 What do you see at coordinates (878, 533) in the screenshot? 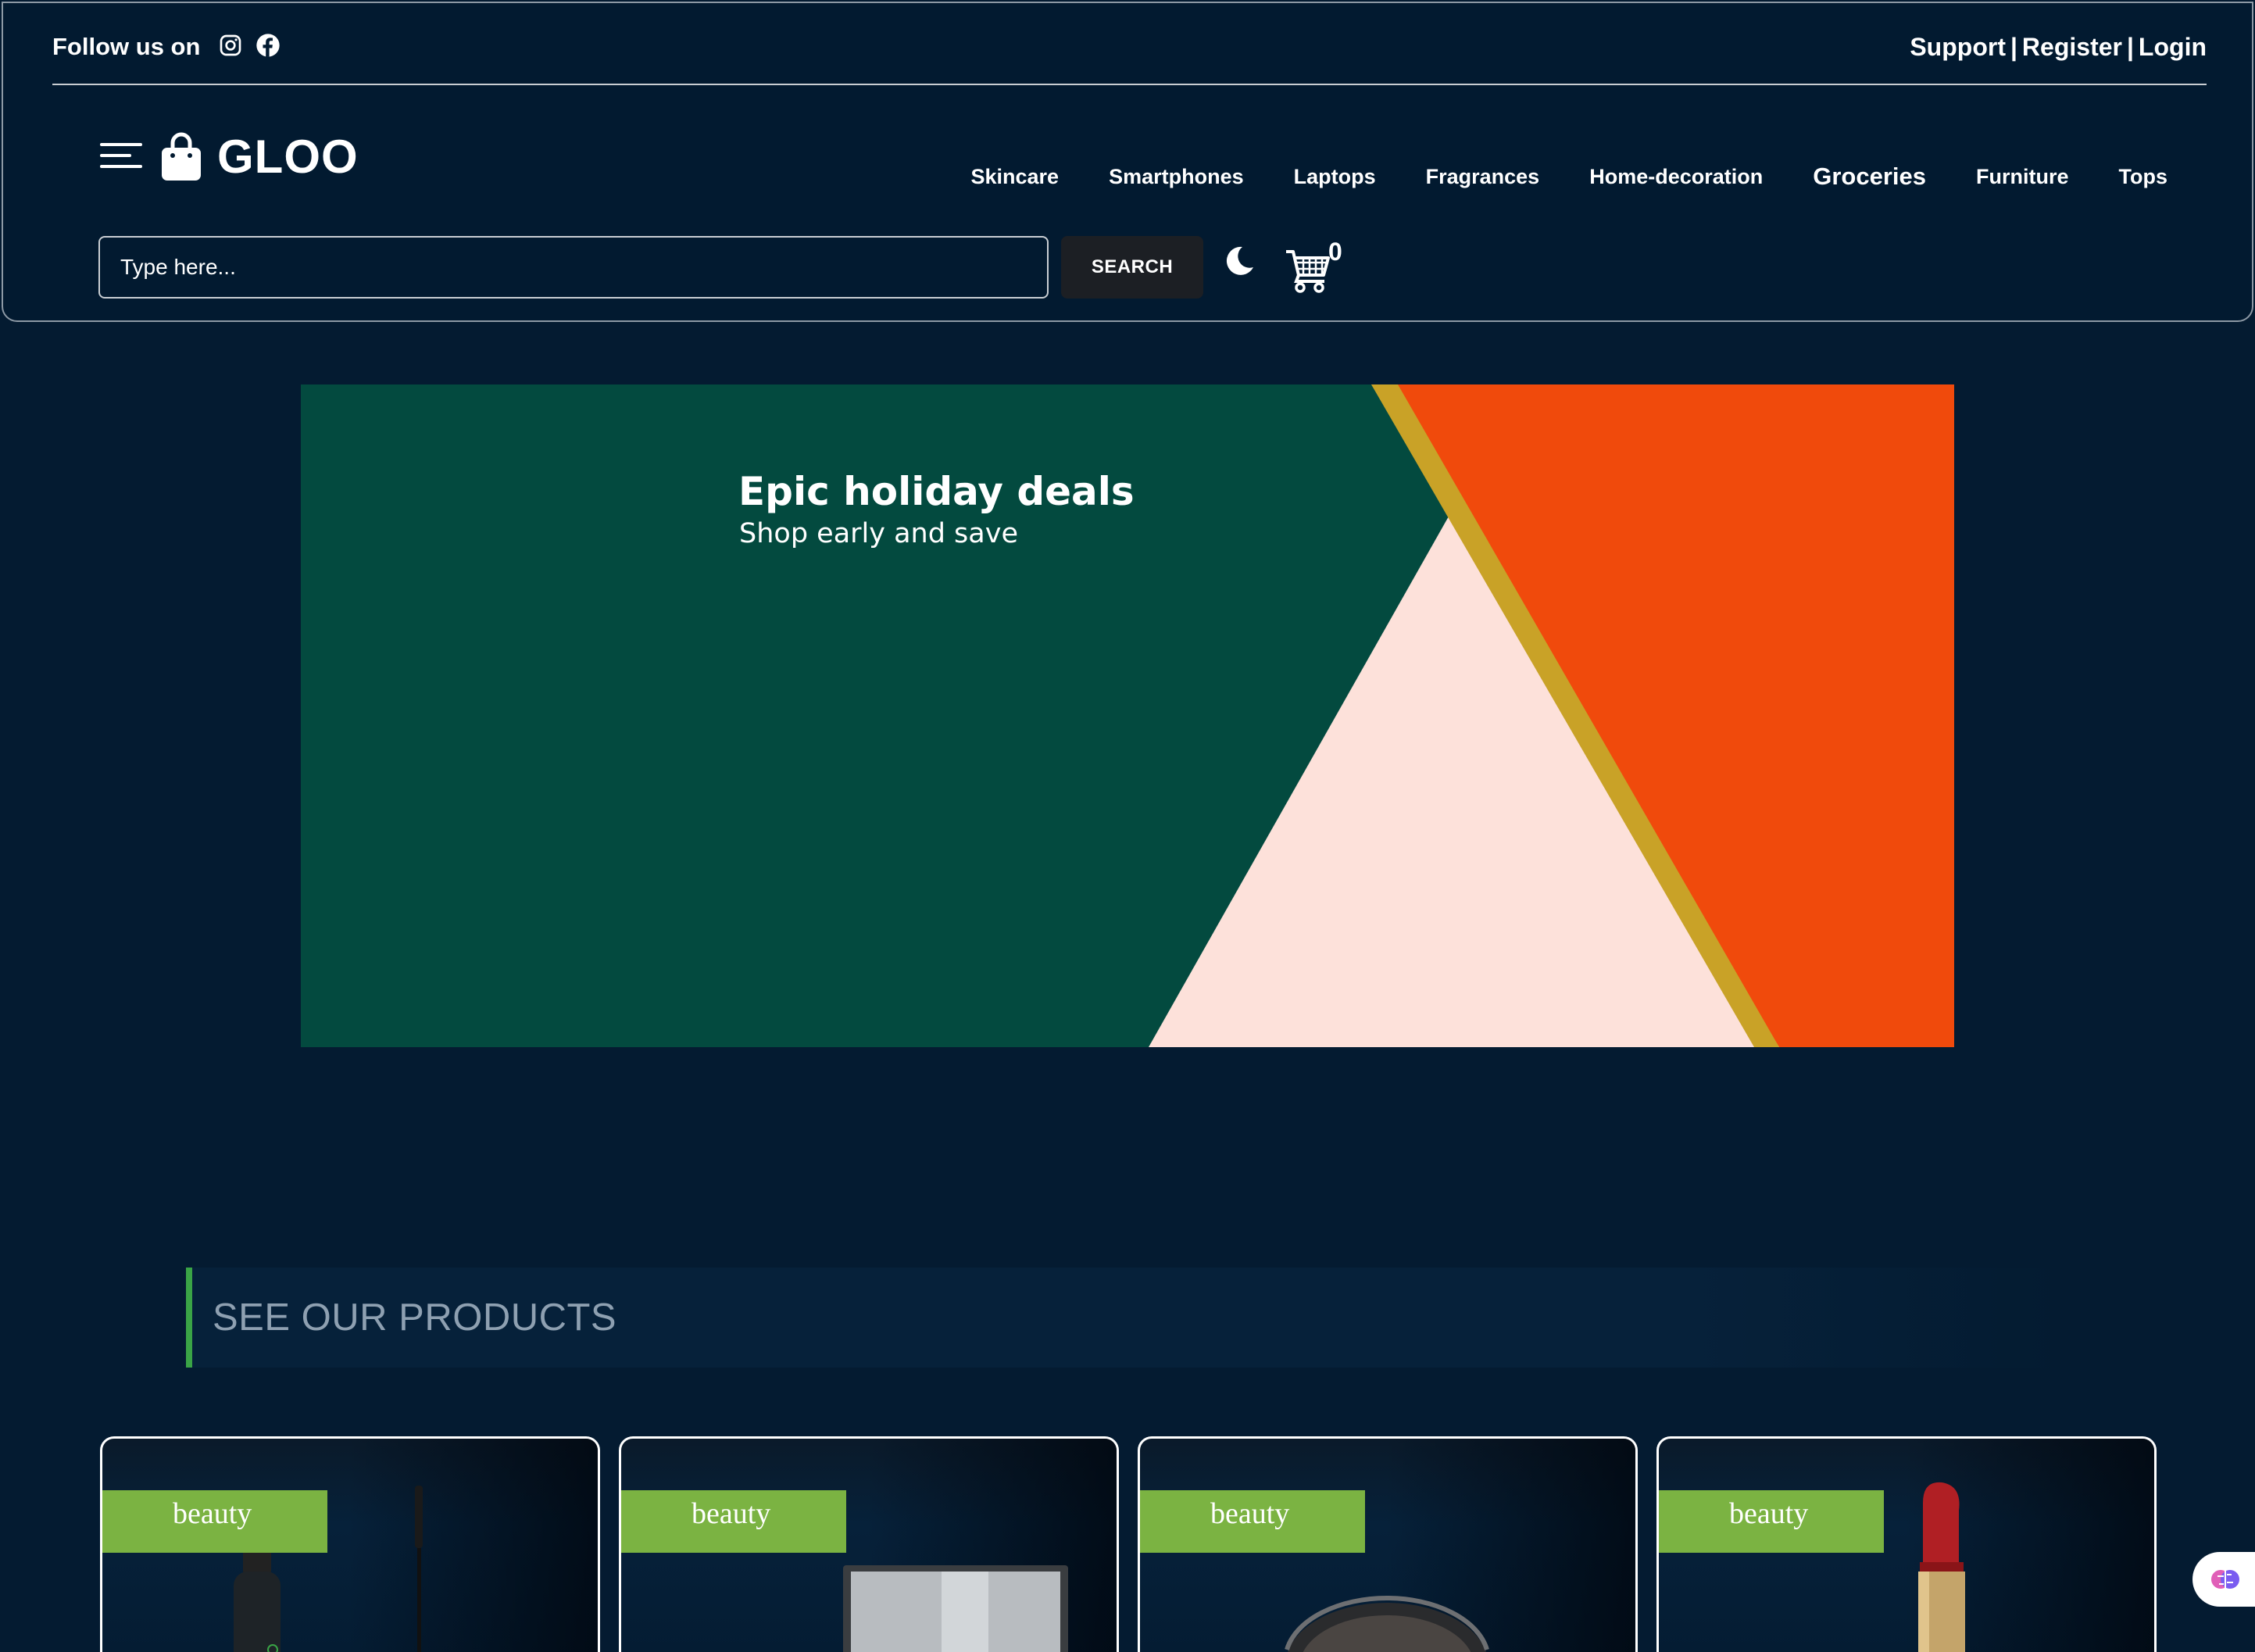
I see `hero-subtitle: Shop early and save` at bounding box center [878, 533].